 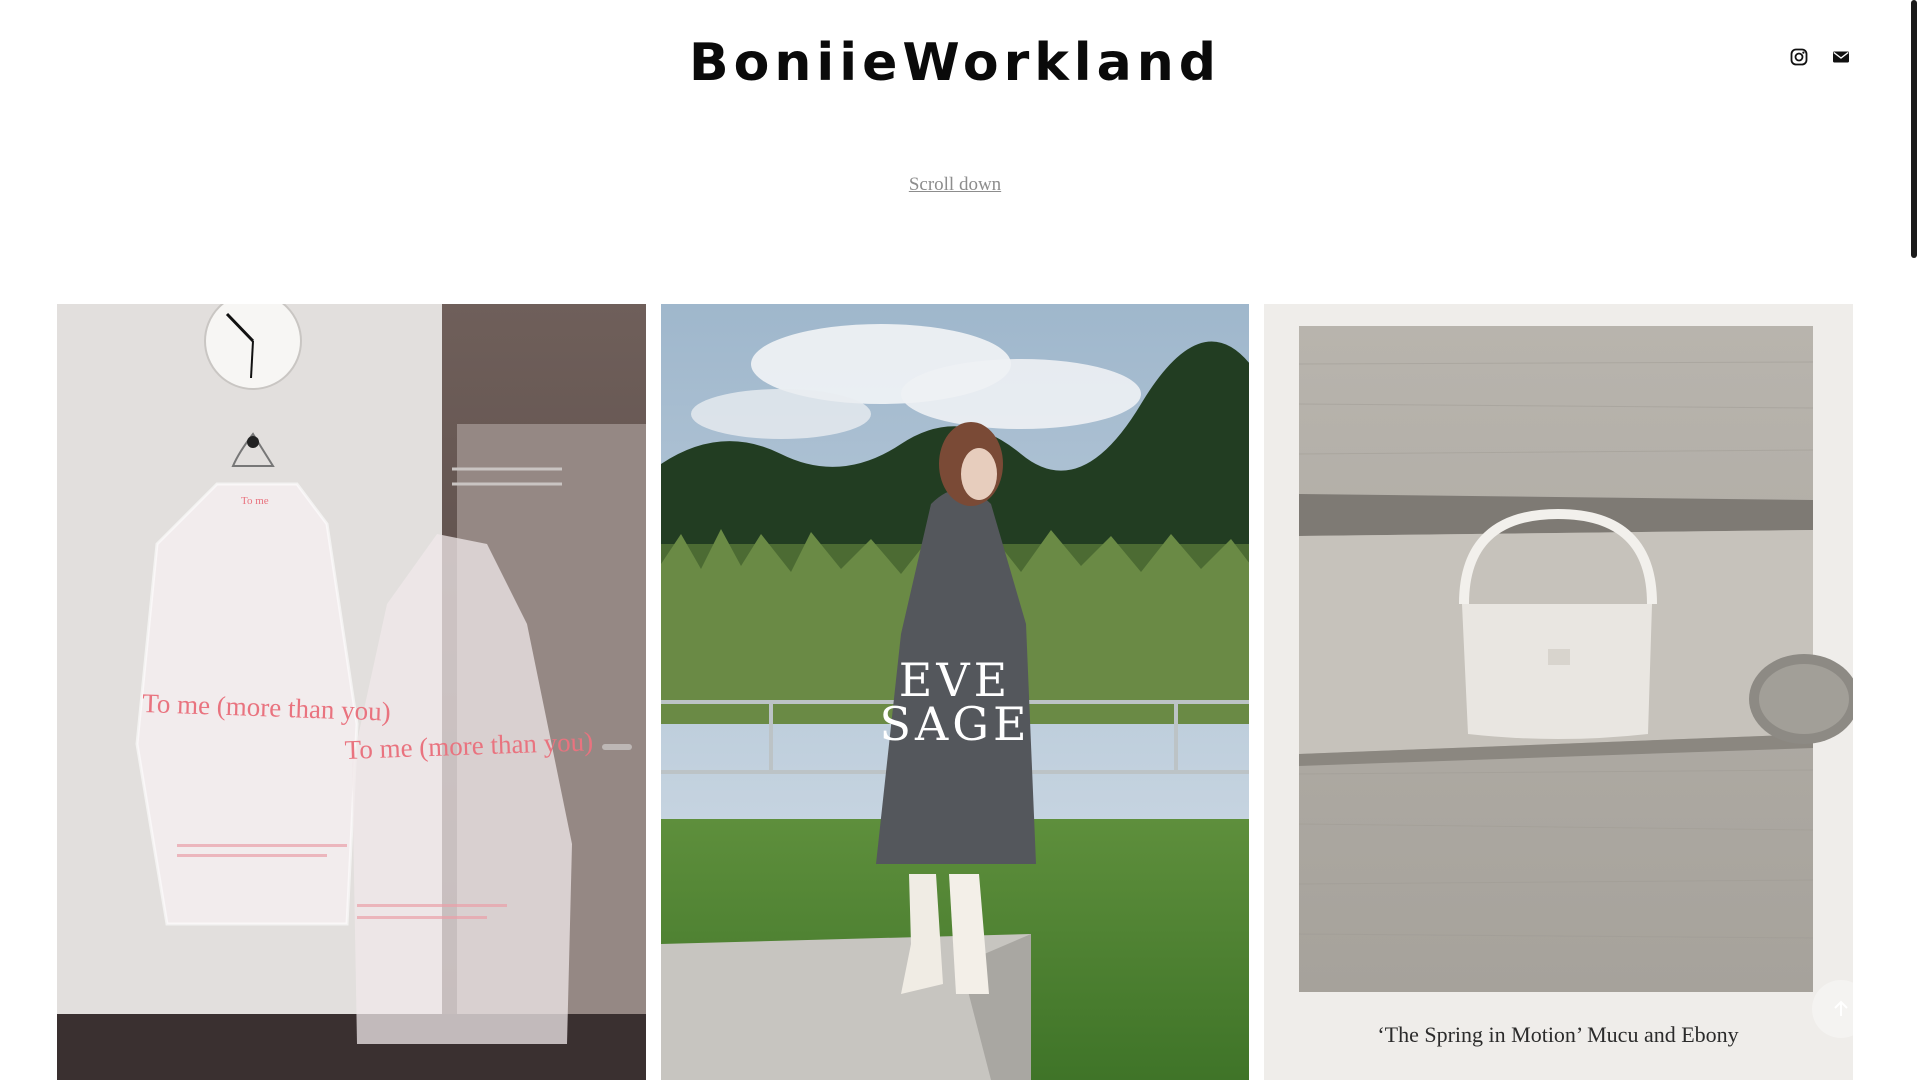 What do you see at coordinates (1820, 57) in the screenshot?
I see `social-links` at bounding box center [1820, 57].